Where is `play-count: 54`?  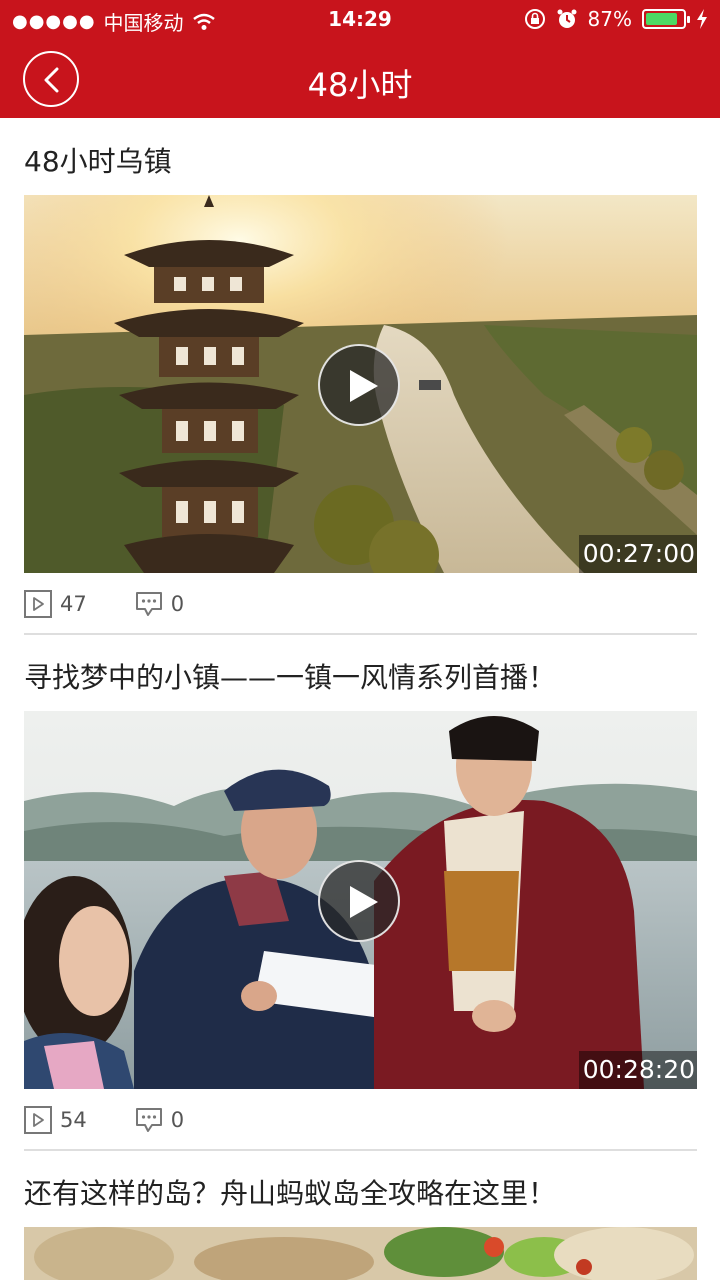
play-count: 54 is located at coordinates (55, 1120).